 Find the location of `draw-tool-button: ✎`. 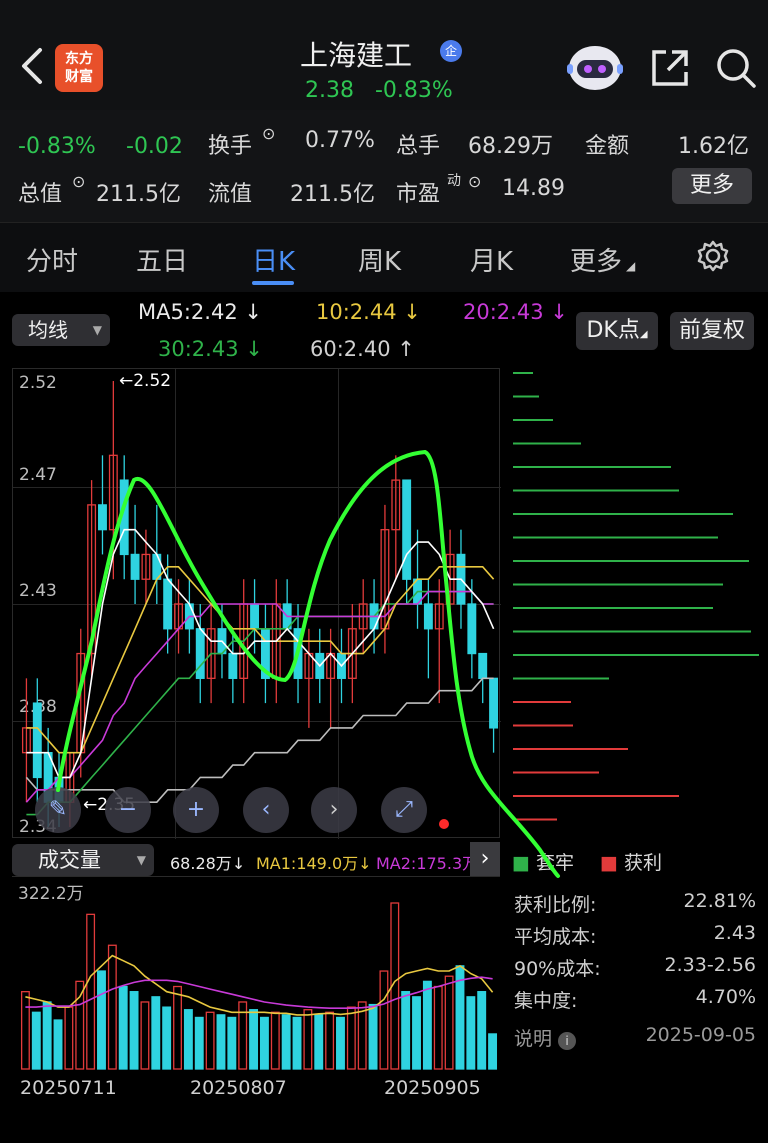

draw-tool-button: ✎ is located at coordinates (58, 810).